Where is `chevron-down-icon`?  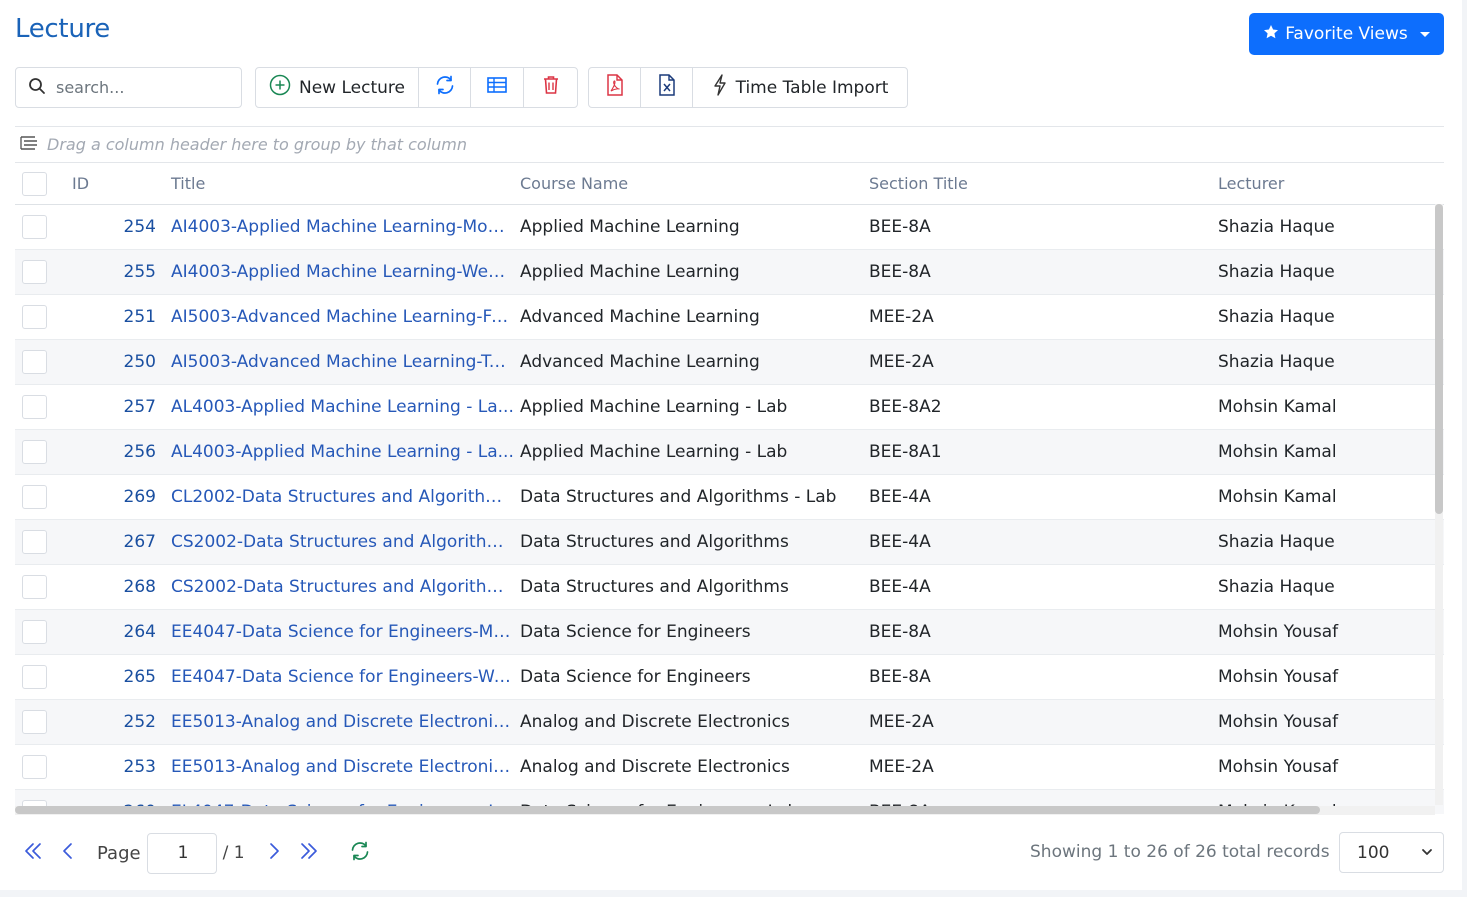 chevron-down-icon is located at coordinates (1427, 853).